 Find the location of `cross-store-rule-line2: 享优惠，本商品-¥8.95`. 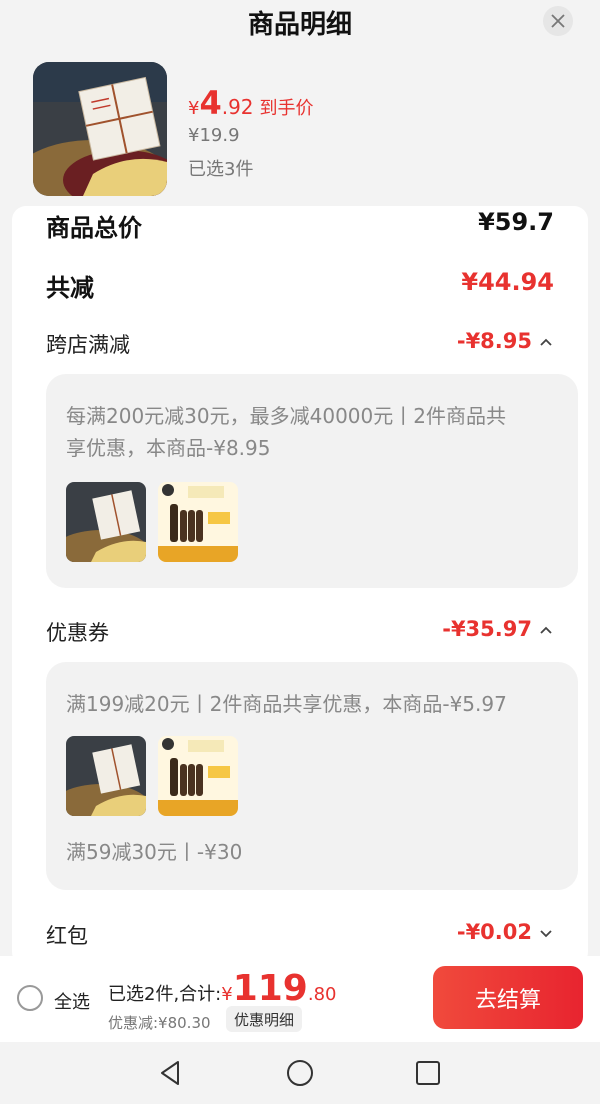

cross-store-rule-line2: 享优惠，本商品-¥8.95 is located at coordinates (168, 448).